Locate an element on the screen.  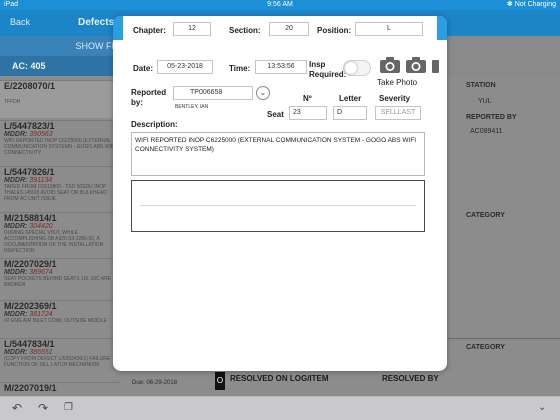
defect-id: L/5447826/1 is located at coordinates (29, 172).